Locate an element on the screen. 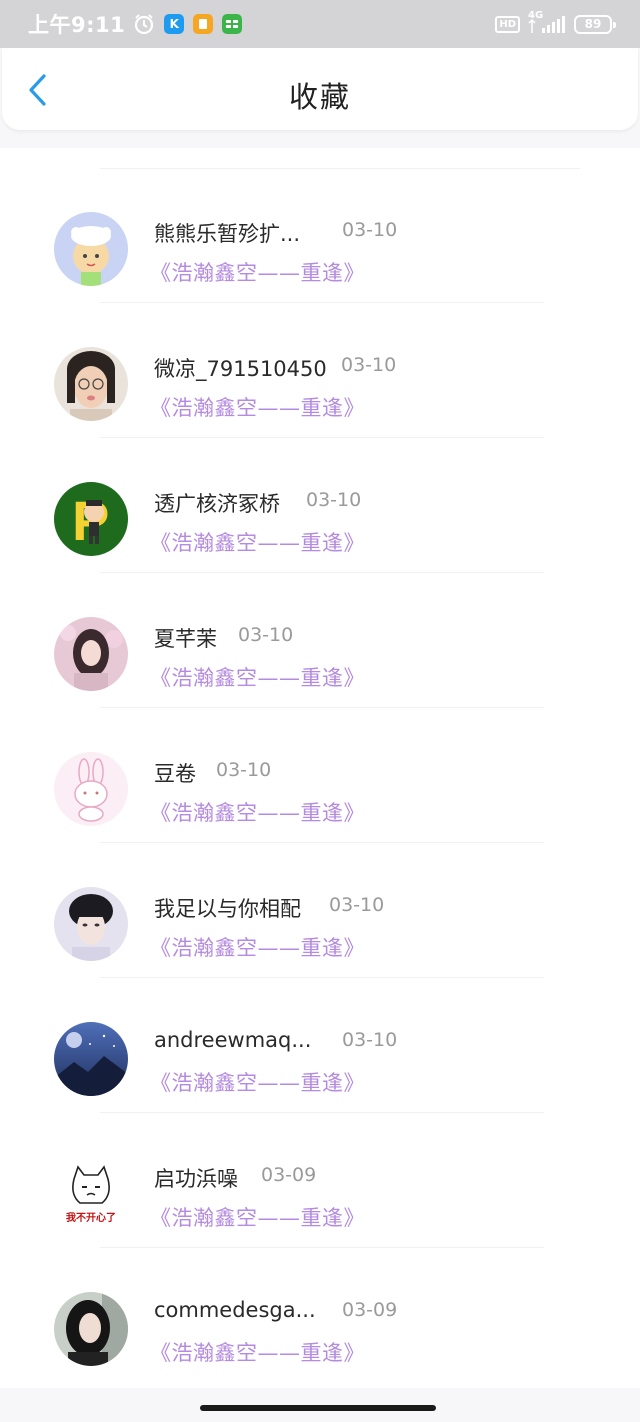 Image resolution: width=640 pixels, height=1422 pixels. list-item: 微凉_791510450 03-10 《浩瀚鑫空——重逢》 is located at coordinates (320, 370).